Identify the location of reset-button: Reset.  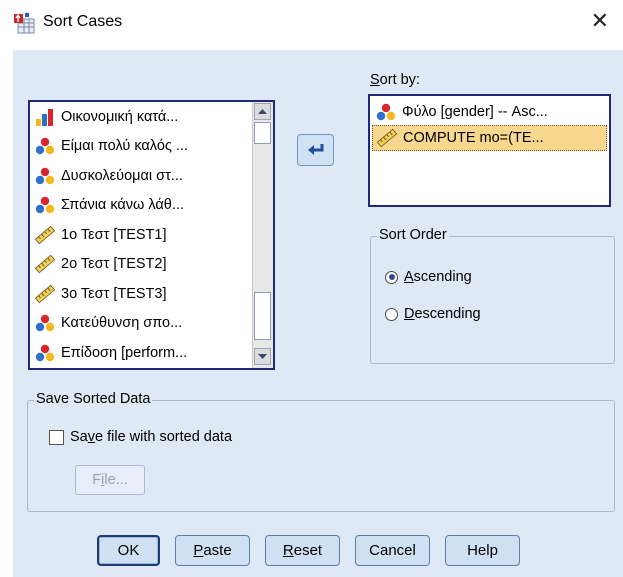
(302, 550).